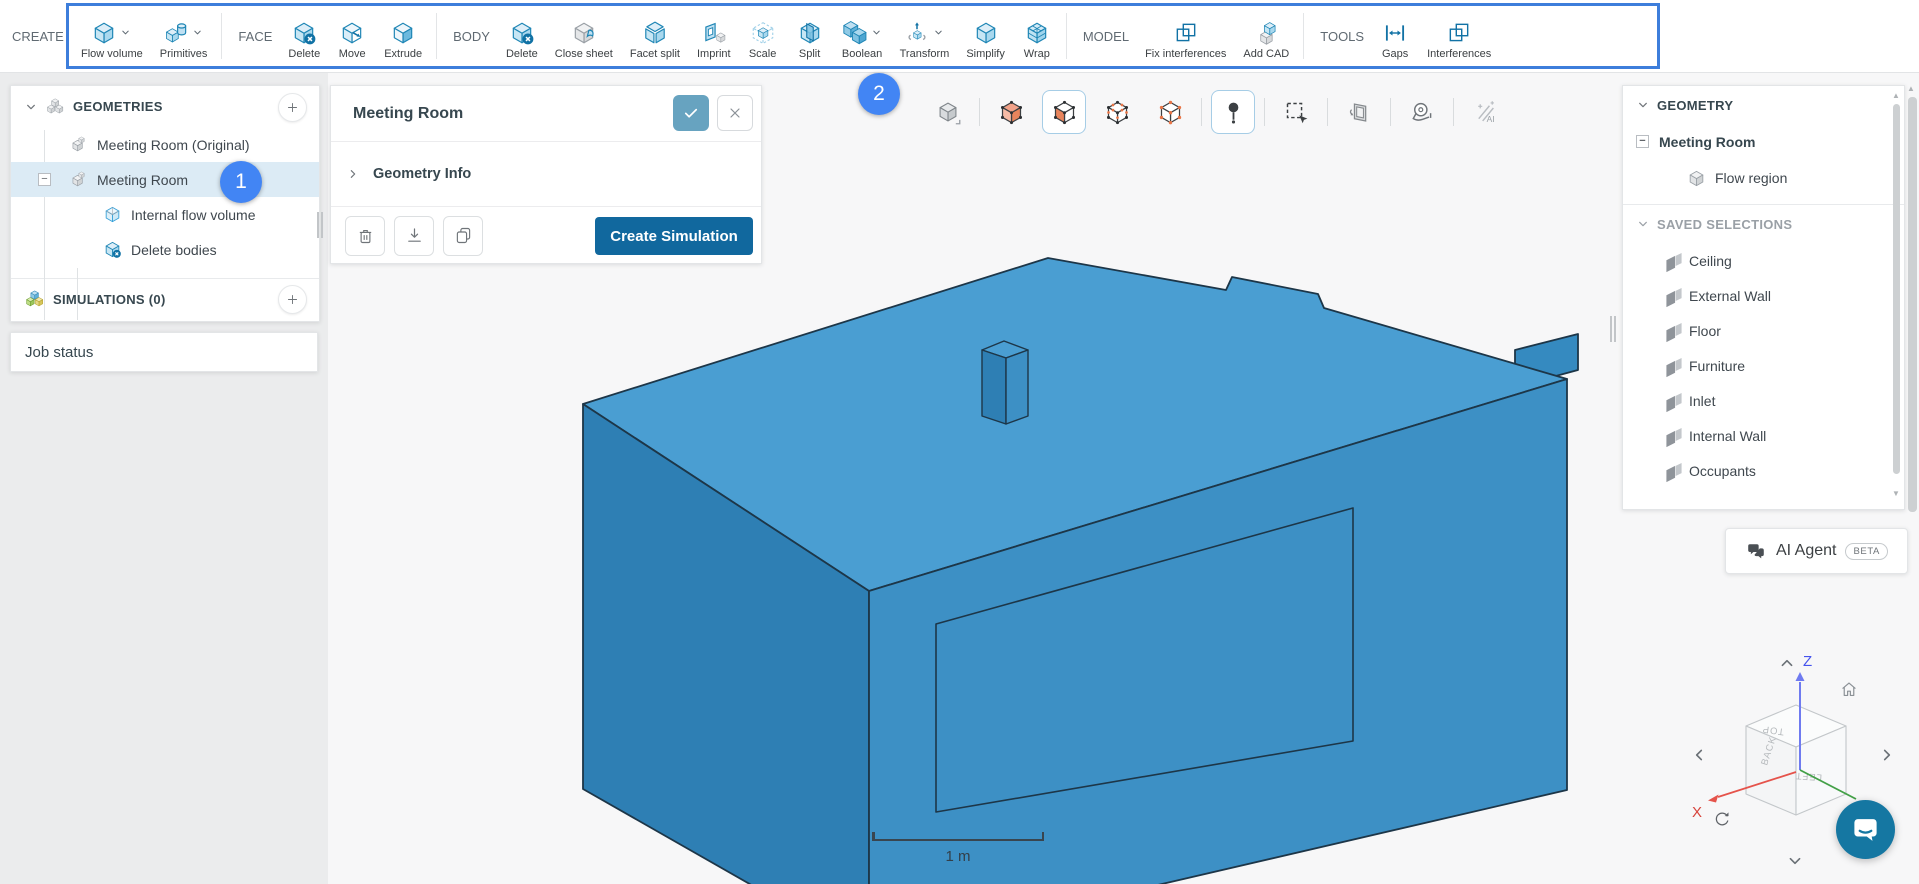 Image resolution: width=1919 pixels, height=884 pixels. Describe the element at coordinates (292, 299) in the screenshot. I see `add-simulation-button` at that location.